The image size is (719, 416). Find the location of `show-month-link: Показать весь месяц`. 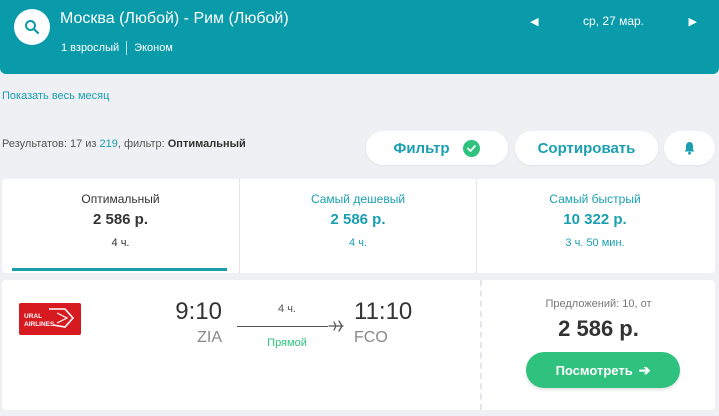

show-month-link: Показать весь месяц is located at coordinates (55, 96).